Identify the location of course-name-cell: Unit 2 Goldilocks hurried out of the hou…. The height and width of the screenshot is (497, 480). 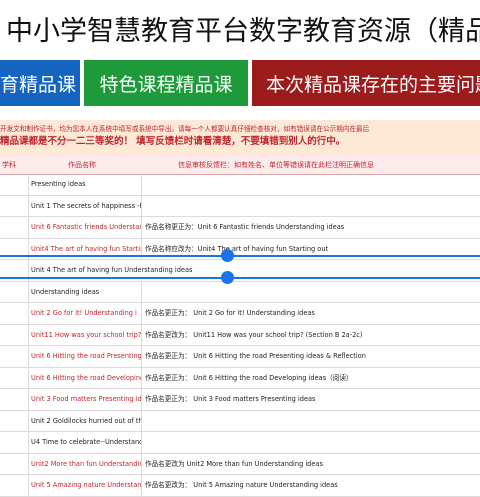
(84, 420).